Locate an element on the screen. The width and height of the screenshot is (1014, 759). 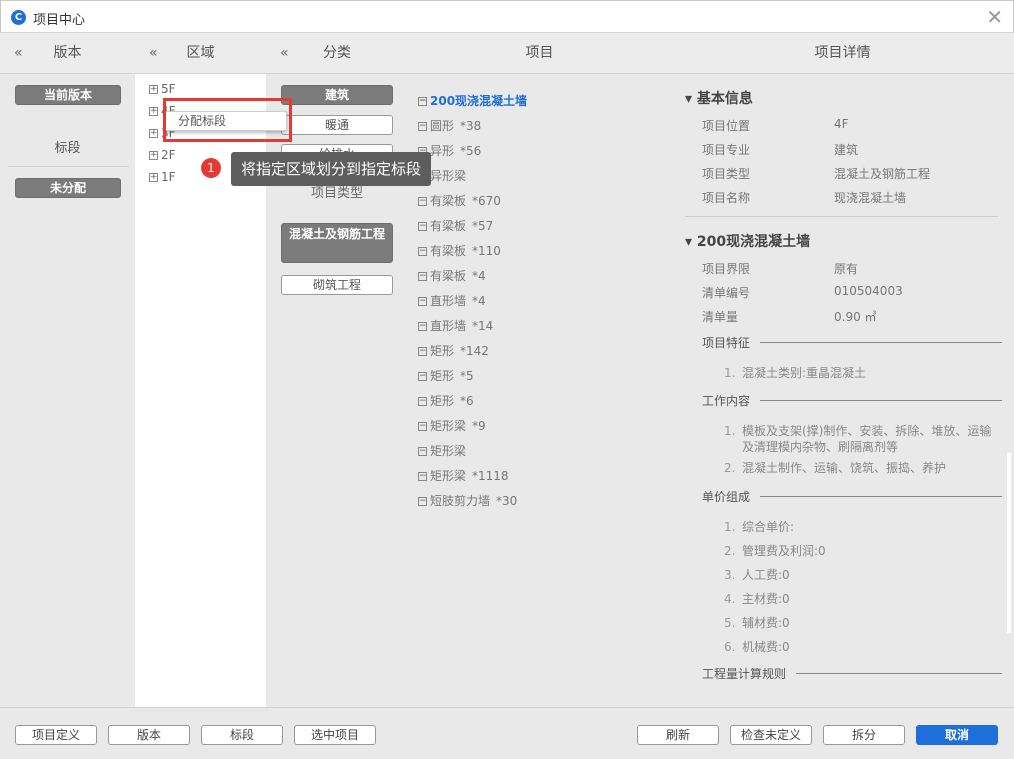
item-name: 直形墙 is located at coordinates (448, 301).